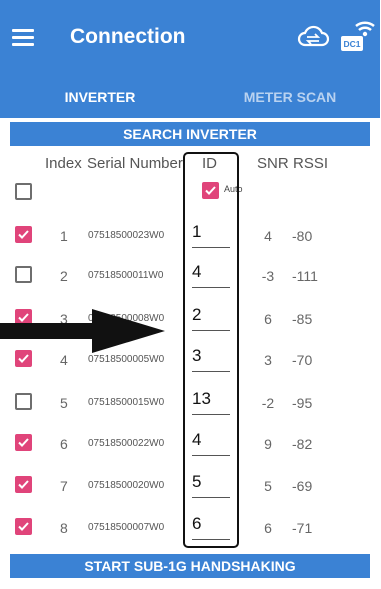  Describe the element at coordinates (313, 36) in the screenshot. I see `cloud-sync-icon` at that location.